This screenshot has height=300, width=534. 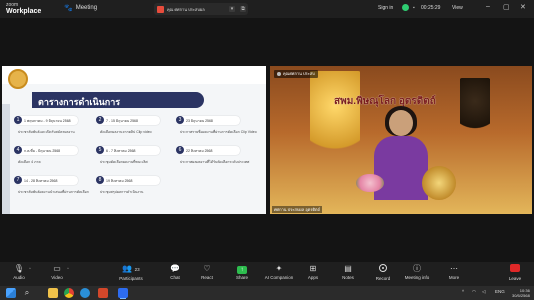 I want to click on slide-title: ตารางการดำเนินการ, so click(x=79, y=102).